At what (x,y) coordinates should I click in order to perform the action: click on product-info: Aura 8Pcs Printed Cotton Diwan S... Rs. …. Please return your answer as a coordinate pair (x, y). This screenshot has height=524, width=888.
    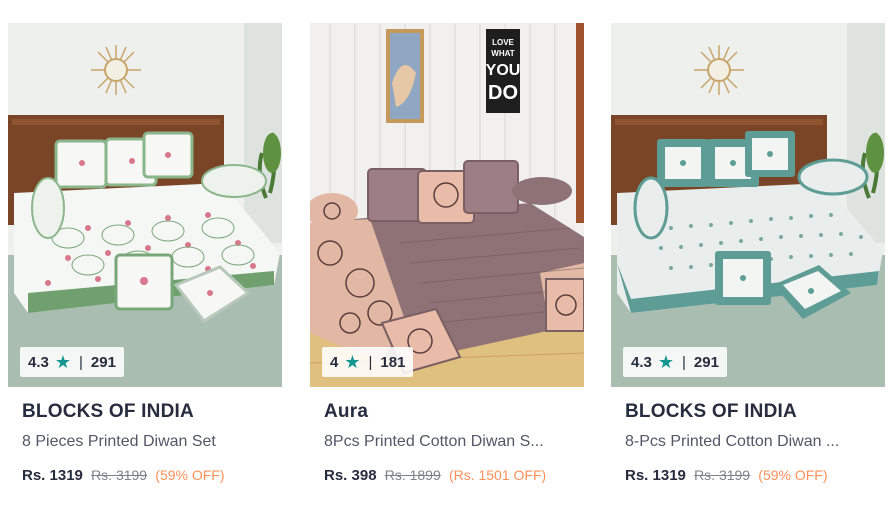
    Looking at the image, I should click on (450, 442).